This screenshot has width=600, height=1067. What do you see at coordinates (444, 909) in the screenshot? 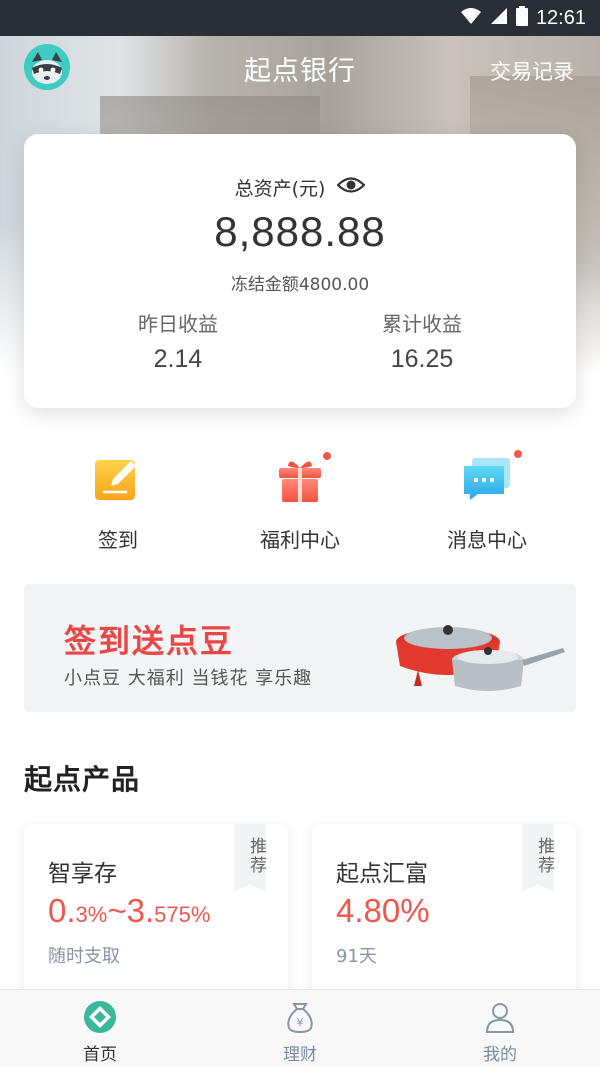
I see `product-card: 推荐 起点汇富 4.80% 91天` at bounding box center [444, 909].